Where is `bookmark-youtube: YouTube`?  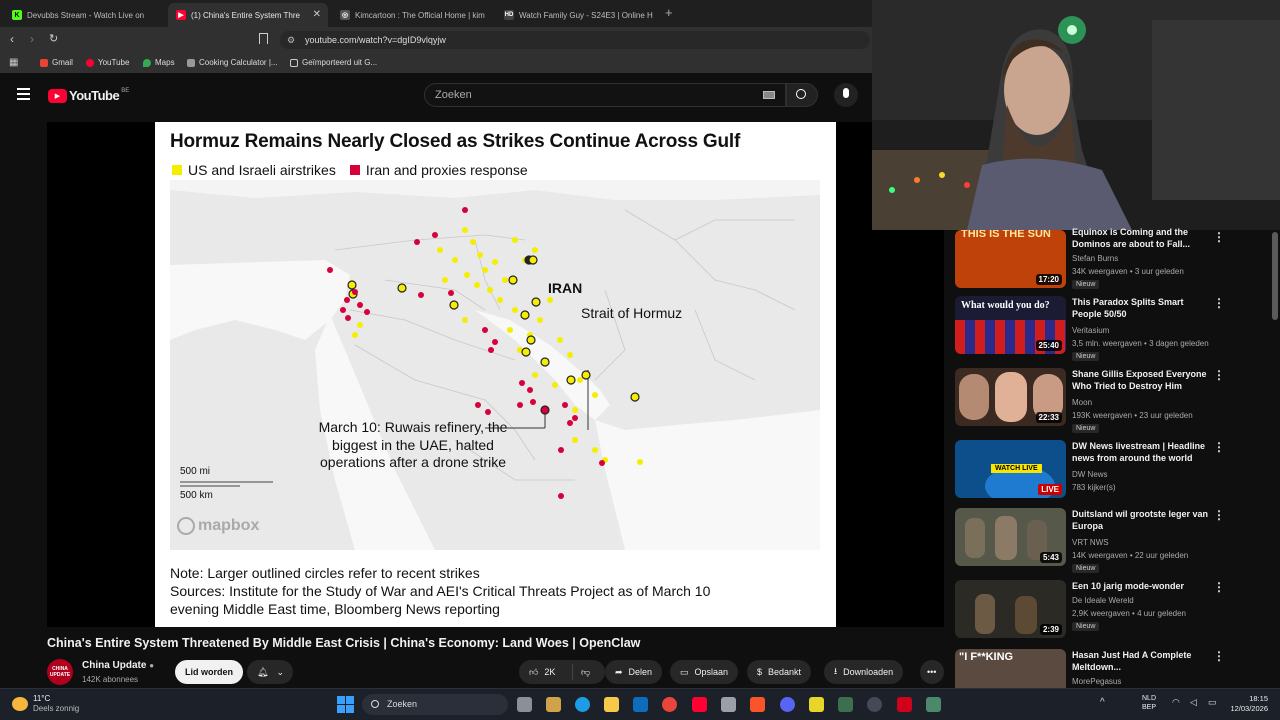 bookmark-youtube: YouTube is located at coordinates (107, 62).